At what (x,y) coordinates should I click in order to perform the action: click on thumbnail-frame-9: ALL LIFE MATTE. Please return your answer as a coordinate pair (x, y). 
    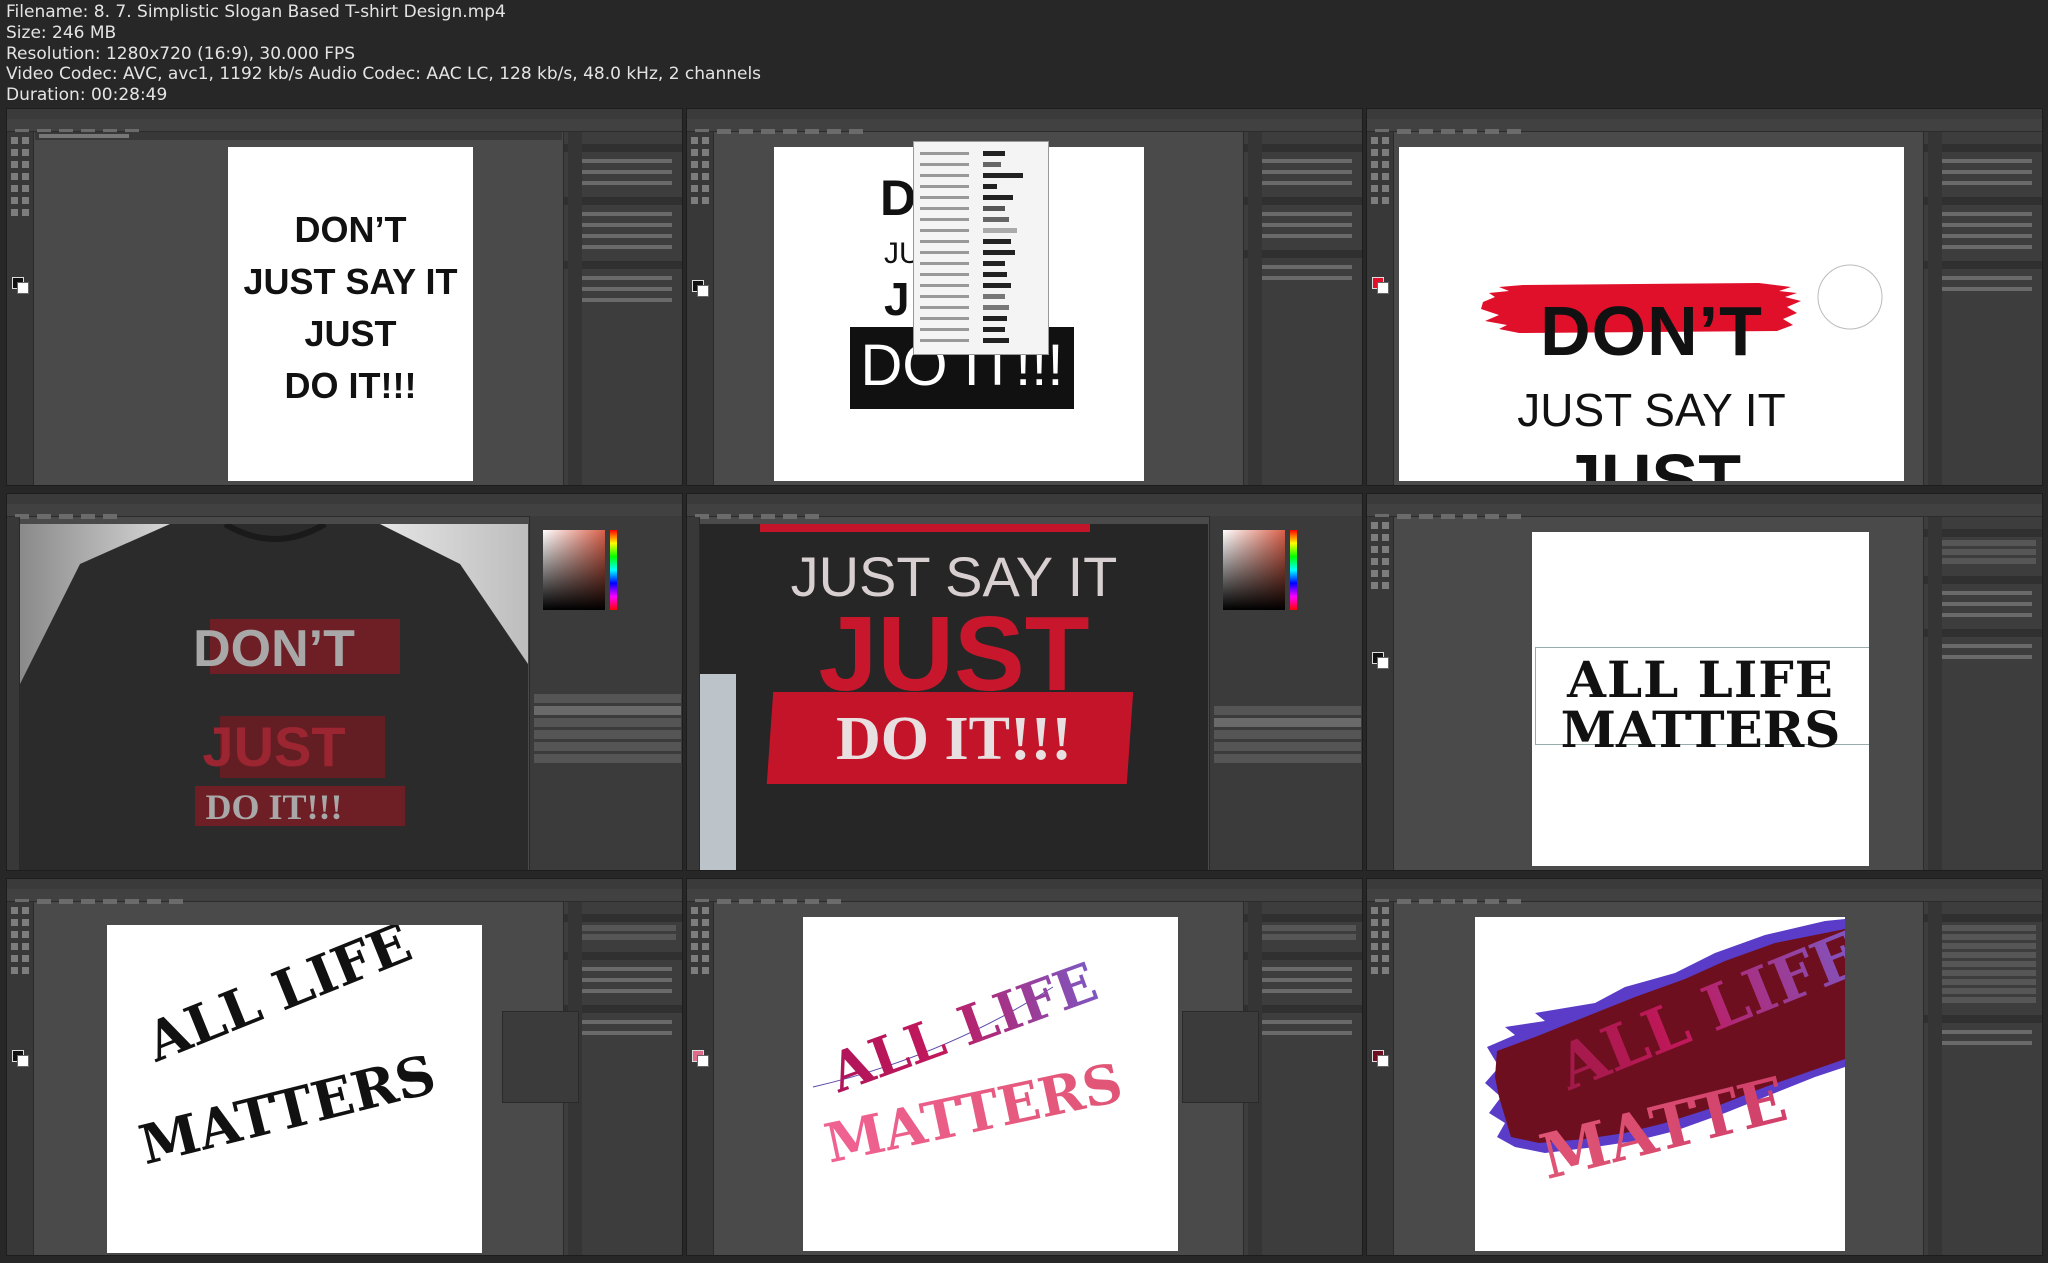
    Looking at the image, I should click on (1704, 1067).